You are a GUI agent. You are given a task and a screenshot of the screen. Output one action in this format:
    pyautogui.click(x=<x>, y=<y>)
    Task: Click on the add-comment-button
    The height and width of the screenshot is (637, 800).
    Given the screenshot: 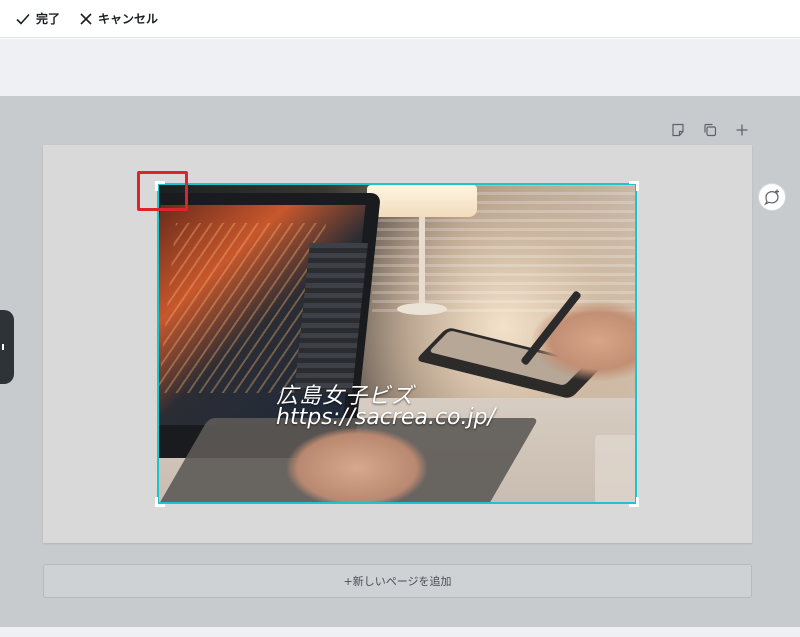 What is the action you would take?
    pyautogui.click(x=772, y=197)
    